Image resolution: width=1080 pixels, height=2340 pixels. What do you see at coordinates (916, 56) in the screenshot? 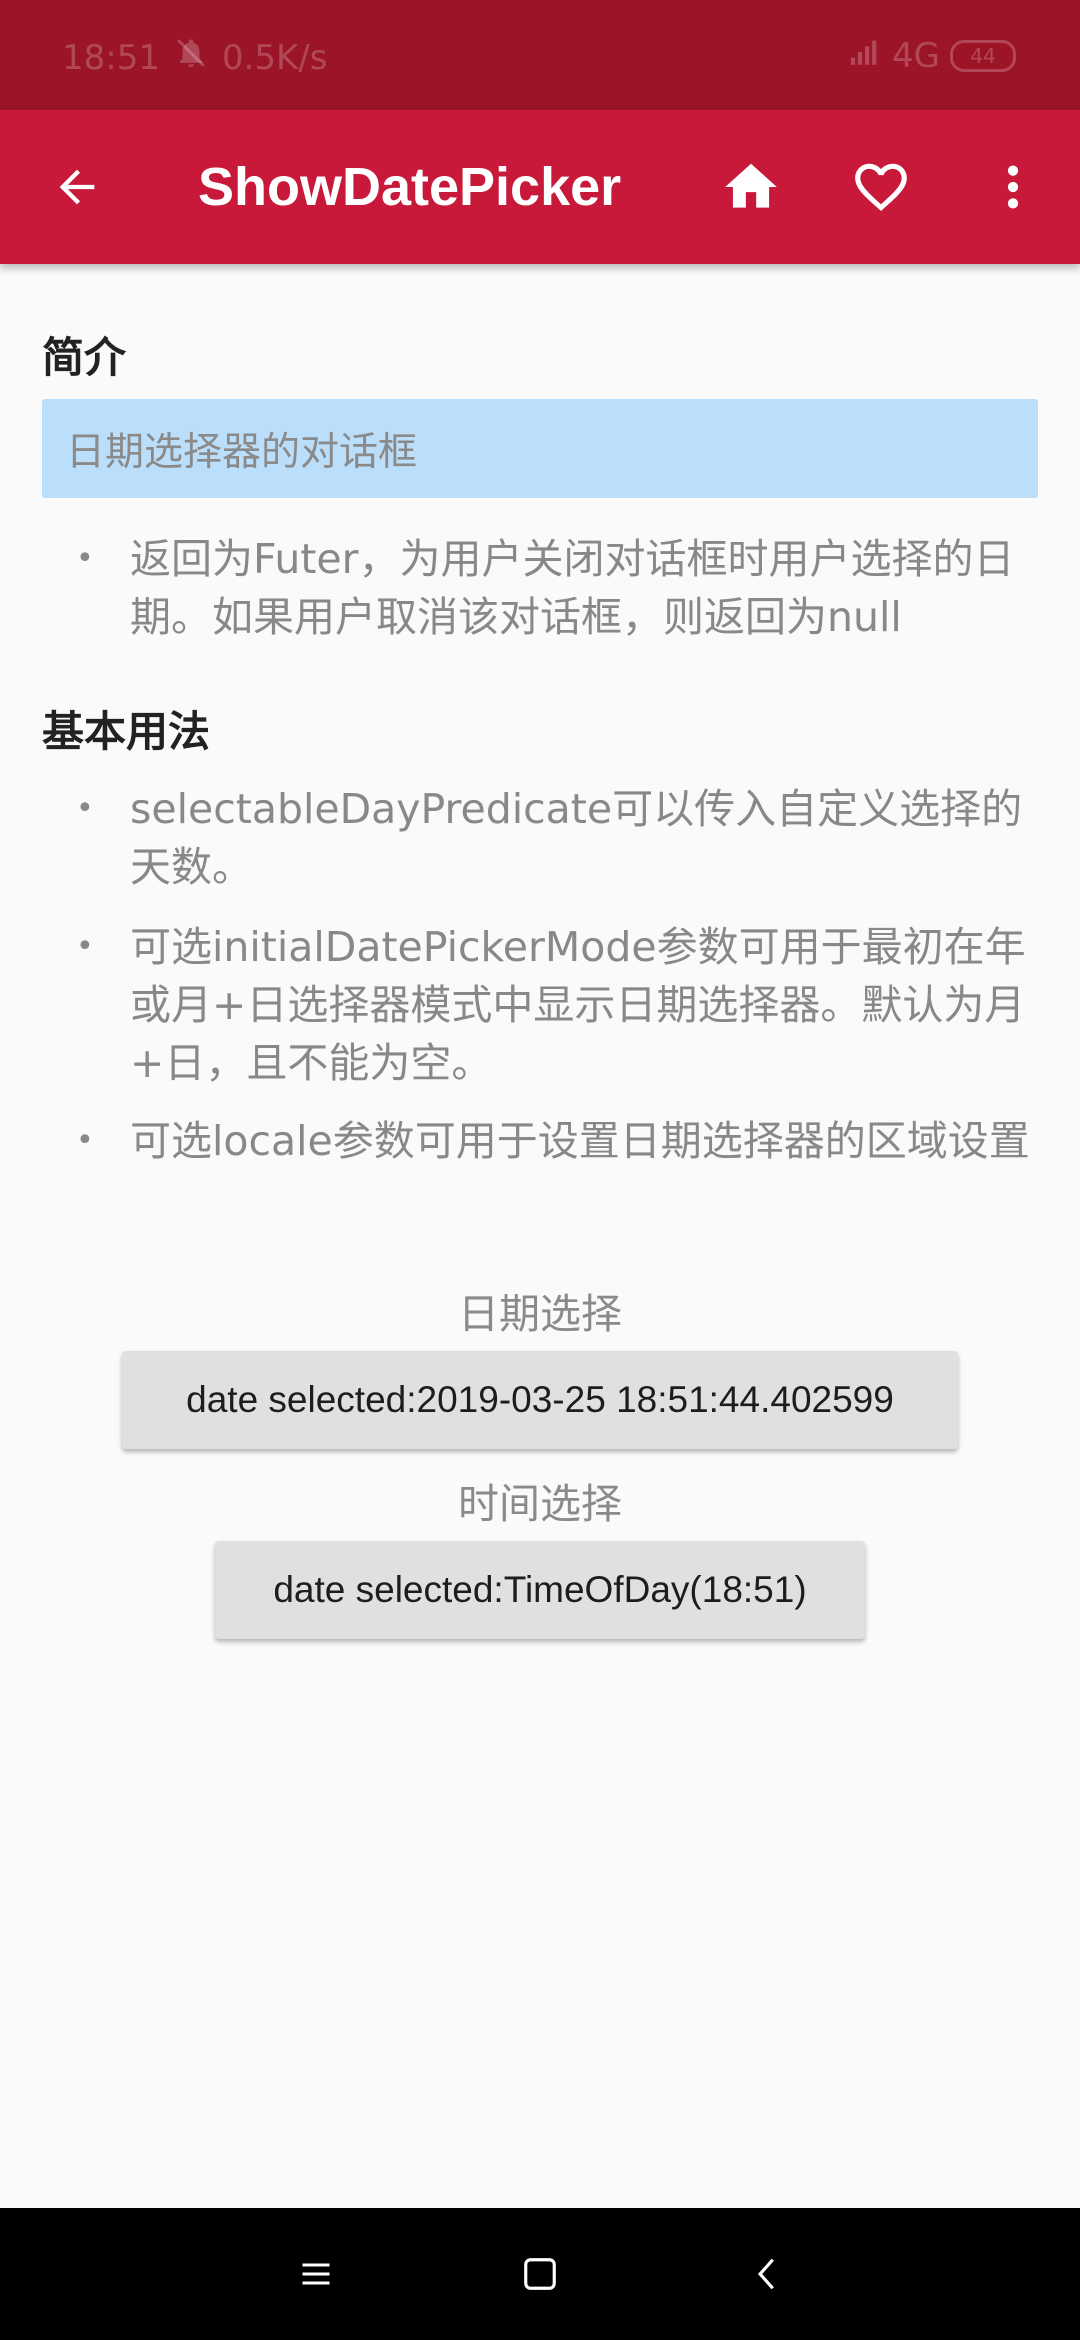
I see `network-type: 4G` at bounding box center [916, 56].